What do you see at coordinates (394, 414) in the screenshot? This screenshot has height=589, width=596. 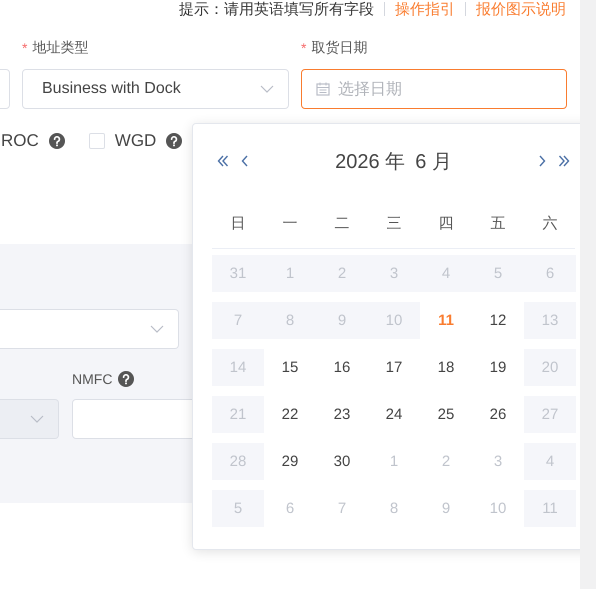 I see `calendar-day: 24` at bounding box center [394, 414].